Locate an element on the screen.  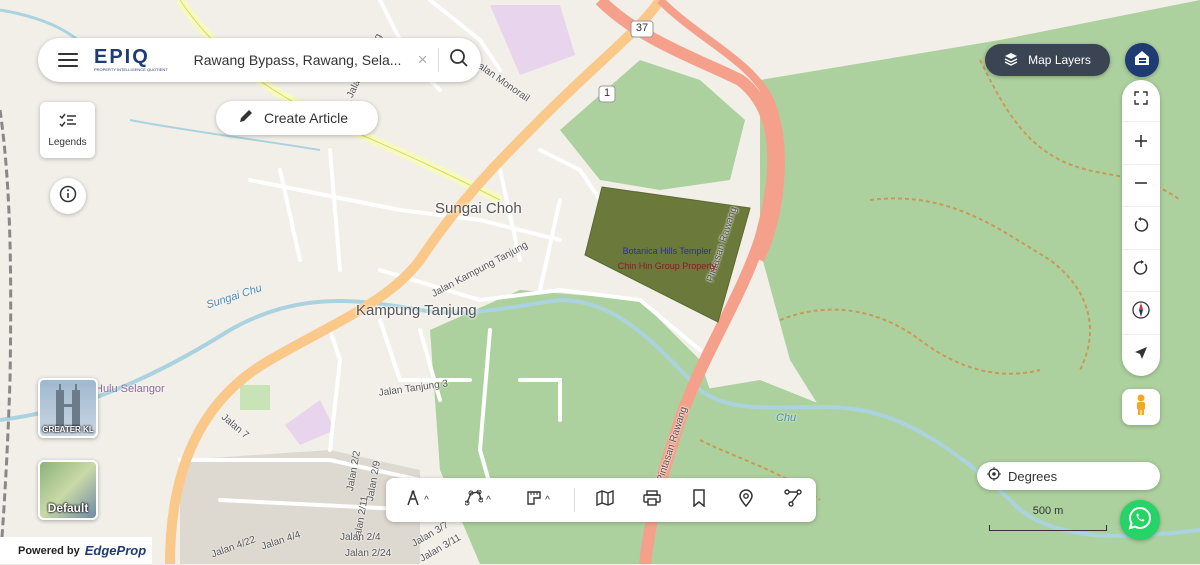
legends-button: Legends is located at coordinates (67, 130).